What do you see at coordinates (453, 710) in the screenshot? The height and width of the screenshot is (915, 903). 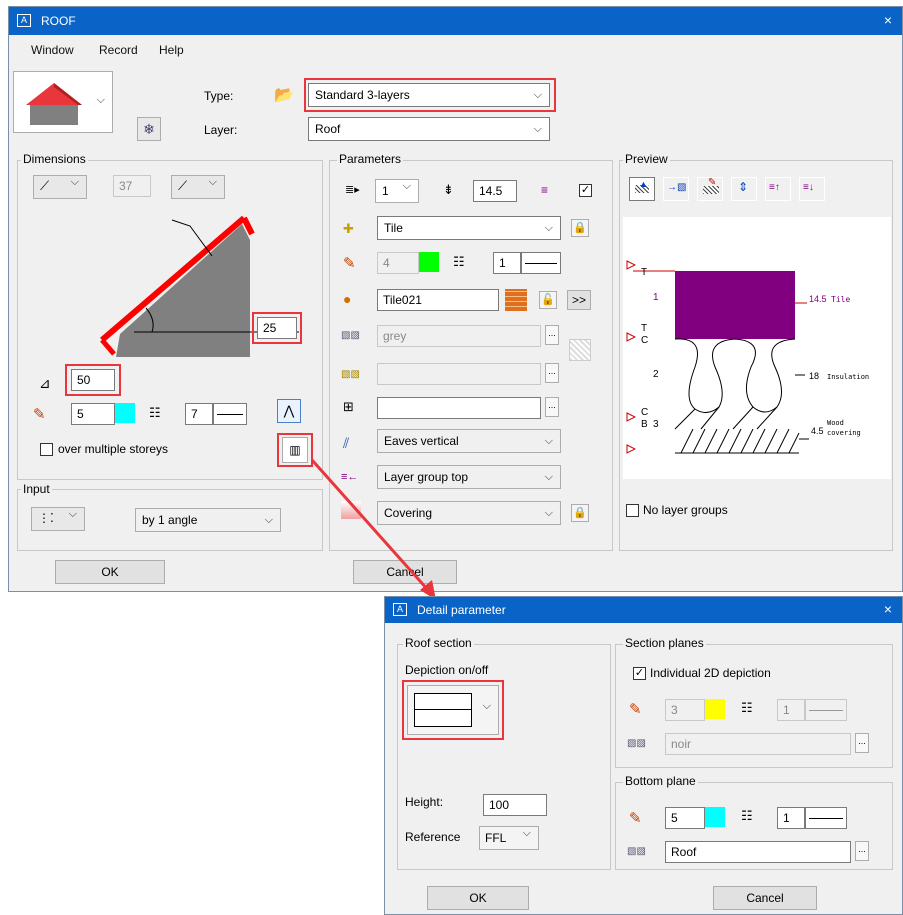 I see `depiction-highlight` at bounding box center [453, 710].